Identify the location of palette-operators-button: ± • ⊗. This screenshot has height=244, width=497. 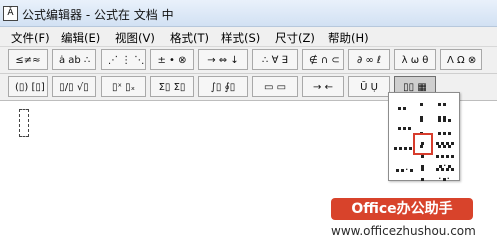
(172, 59).